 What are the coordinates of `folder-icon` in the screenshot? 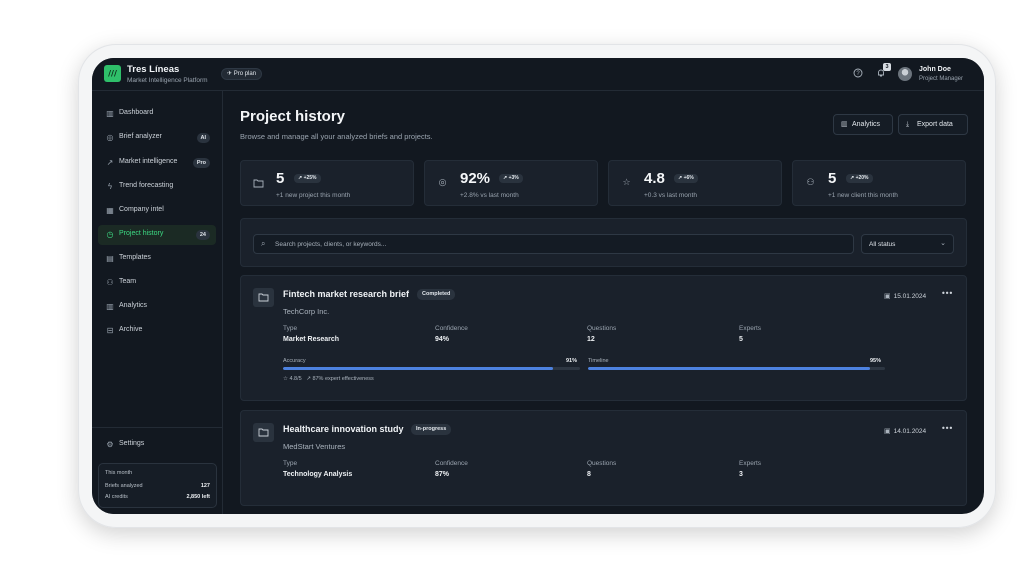 It's located at (263, 432).